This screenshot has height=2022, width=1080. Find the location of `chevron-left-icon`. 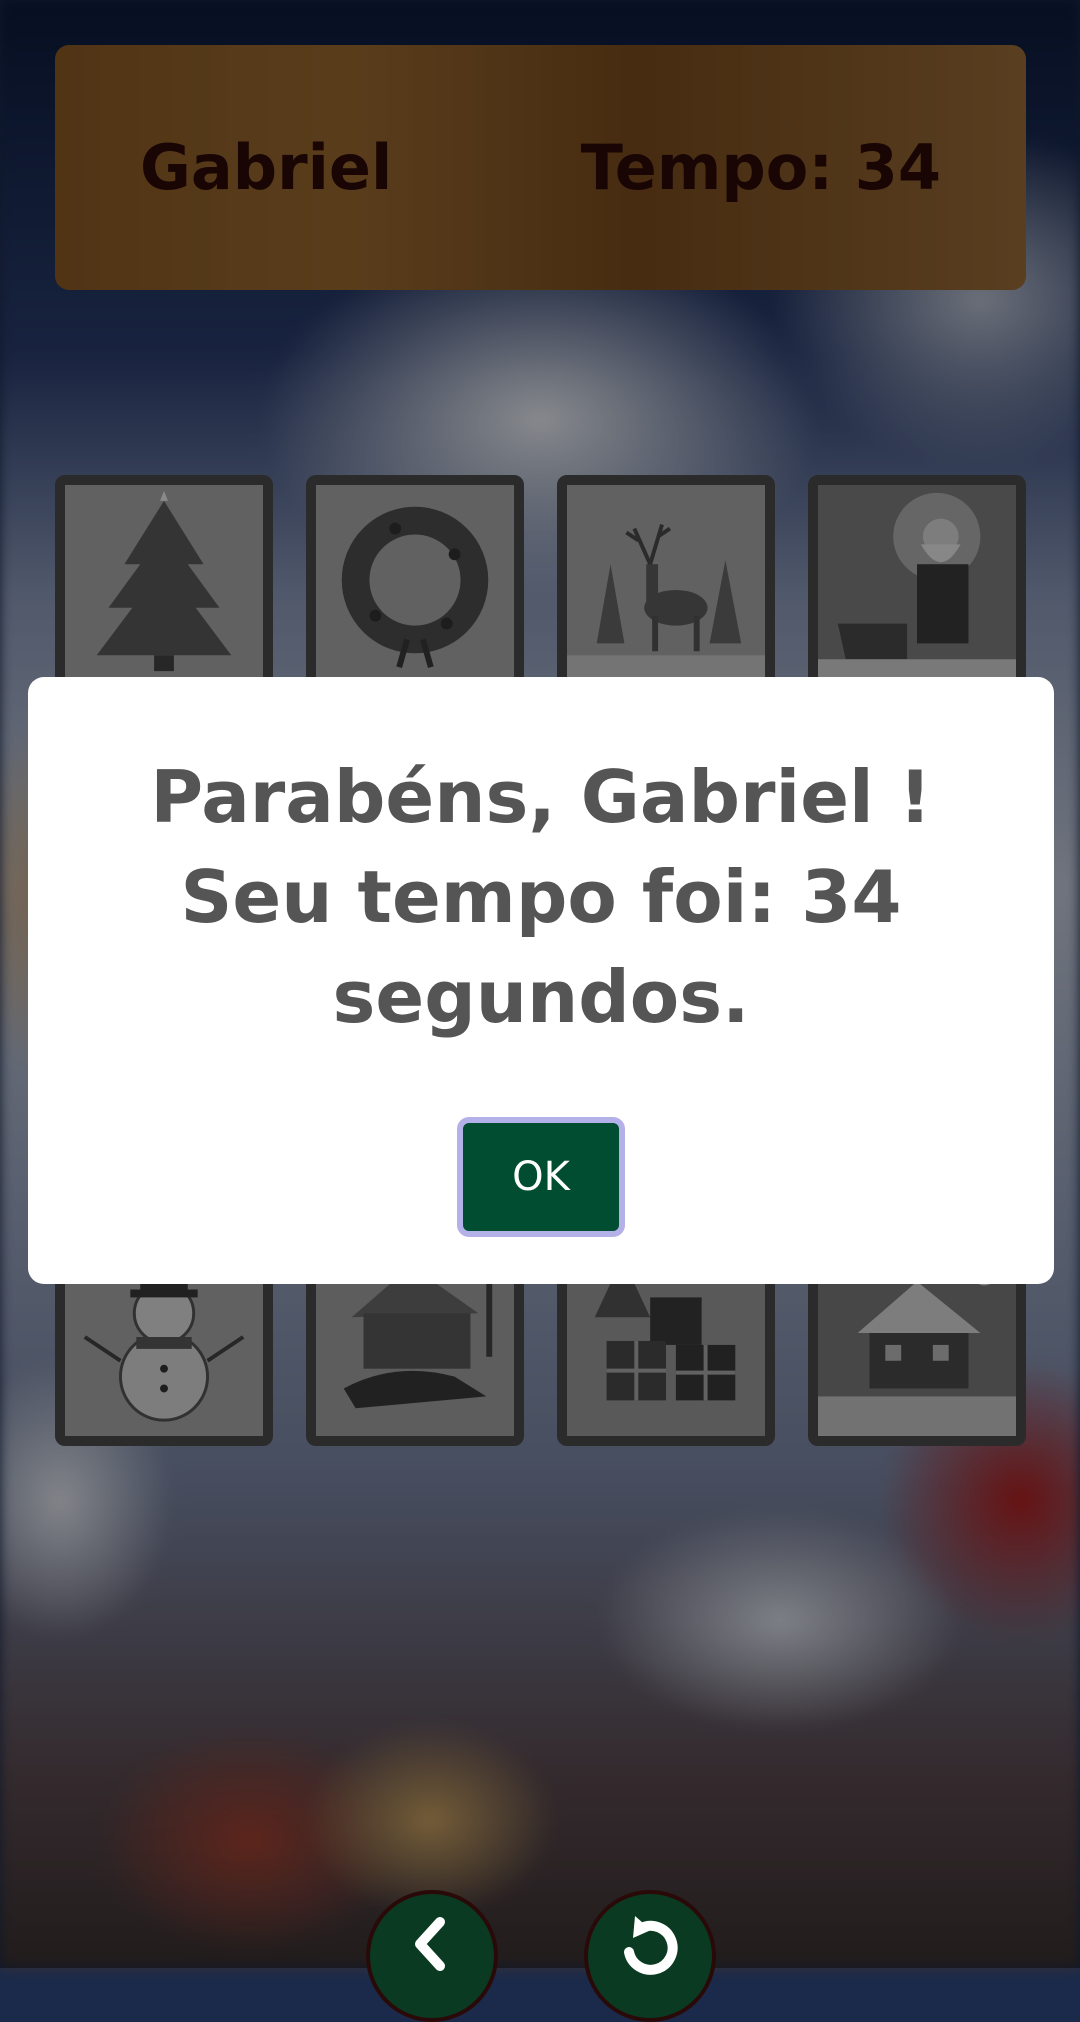

chevron-left-icon is located at coordinates (430, 1944).